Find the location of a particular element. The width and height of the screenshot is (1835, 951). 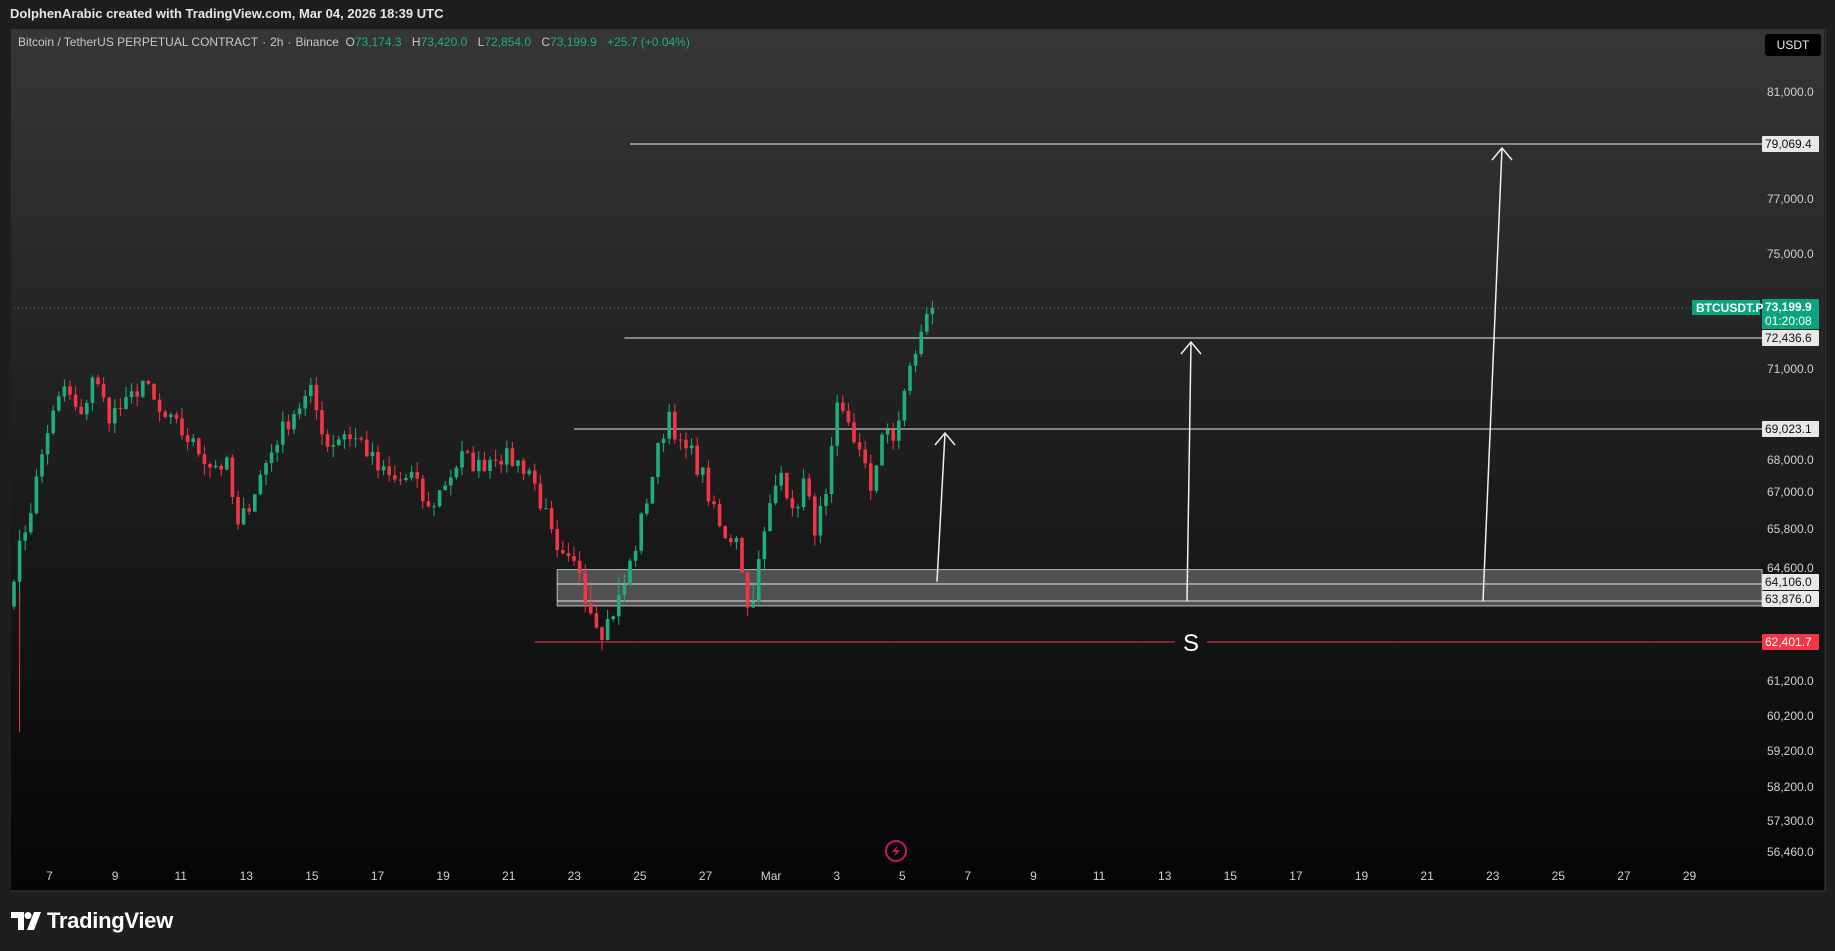

tradingview-logo: TradingView is located at coordinates (92, 921).